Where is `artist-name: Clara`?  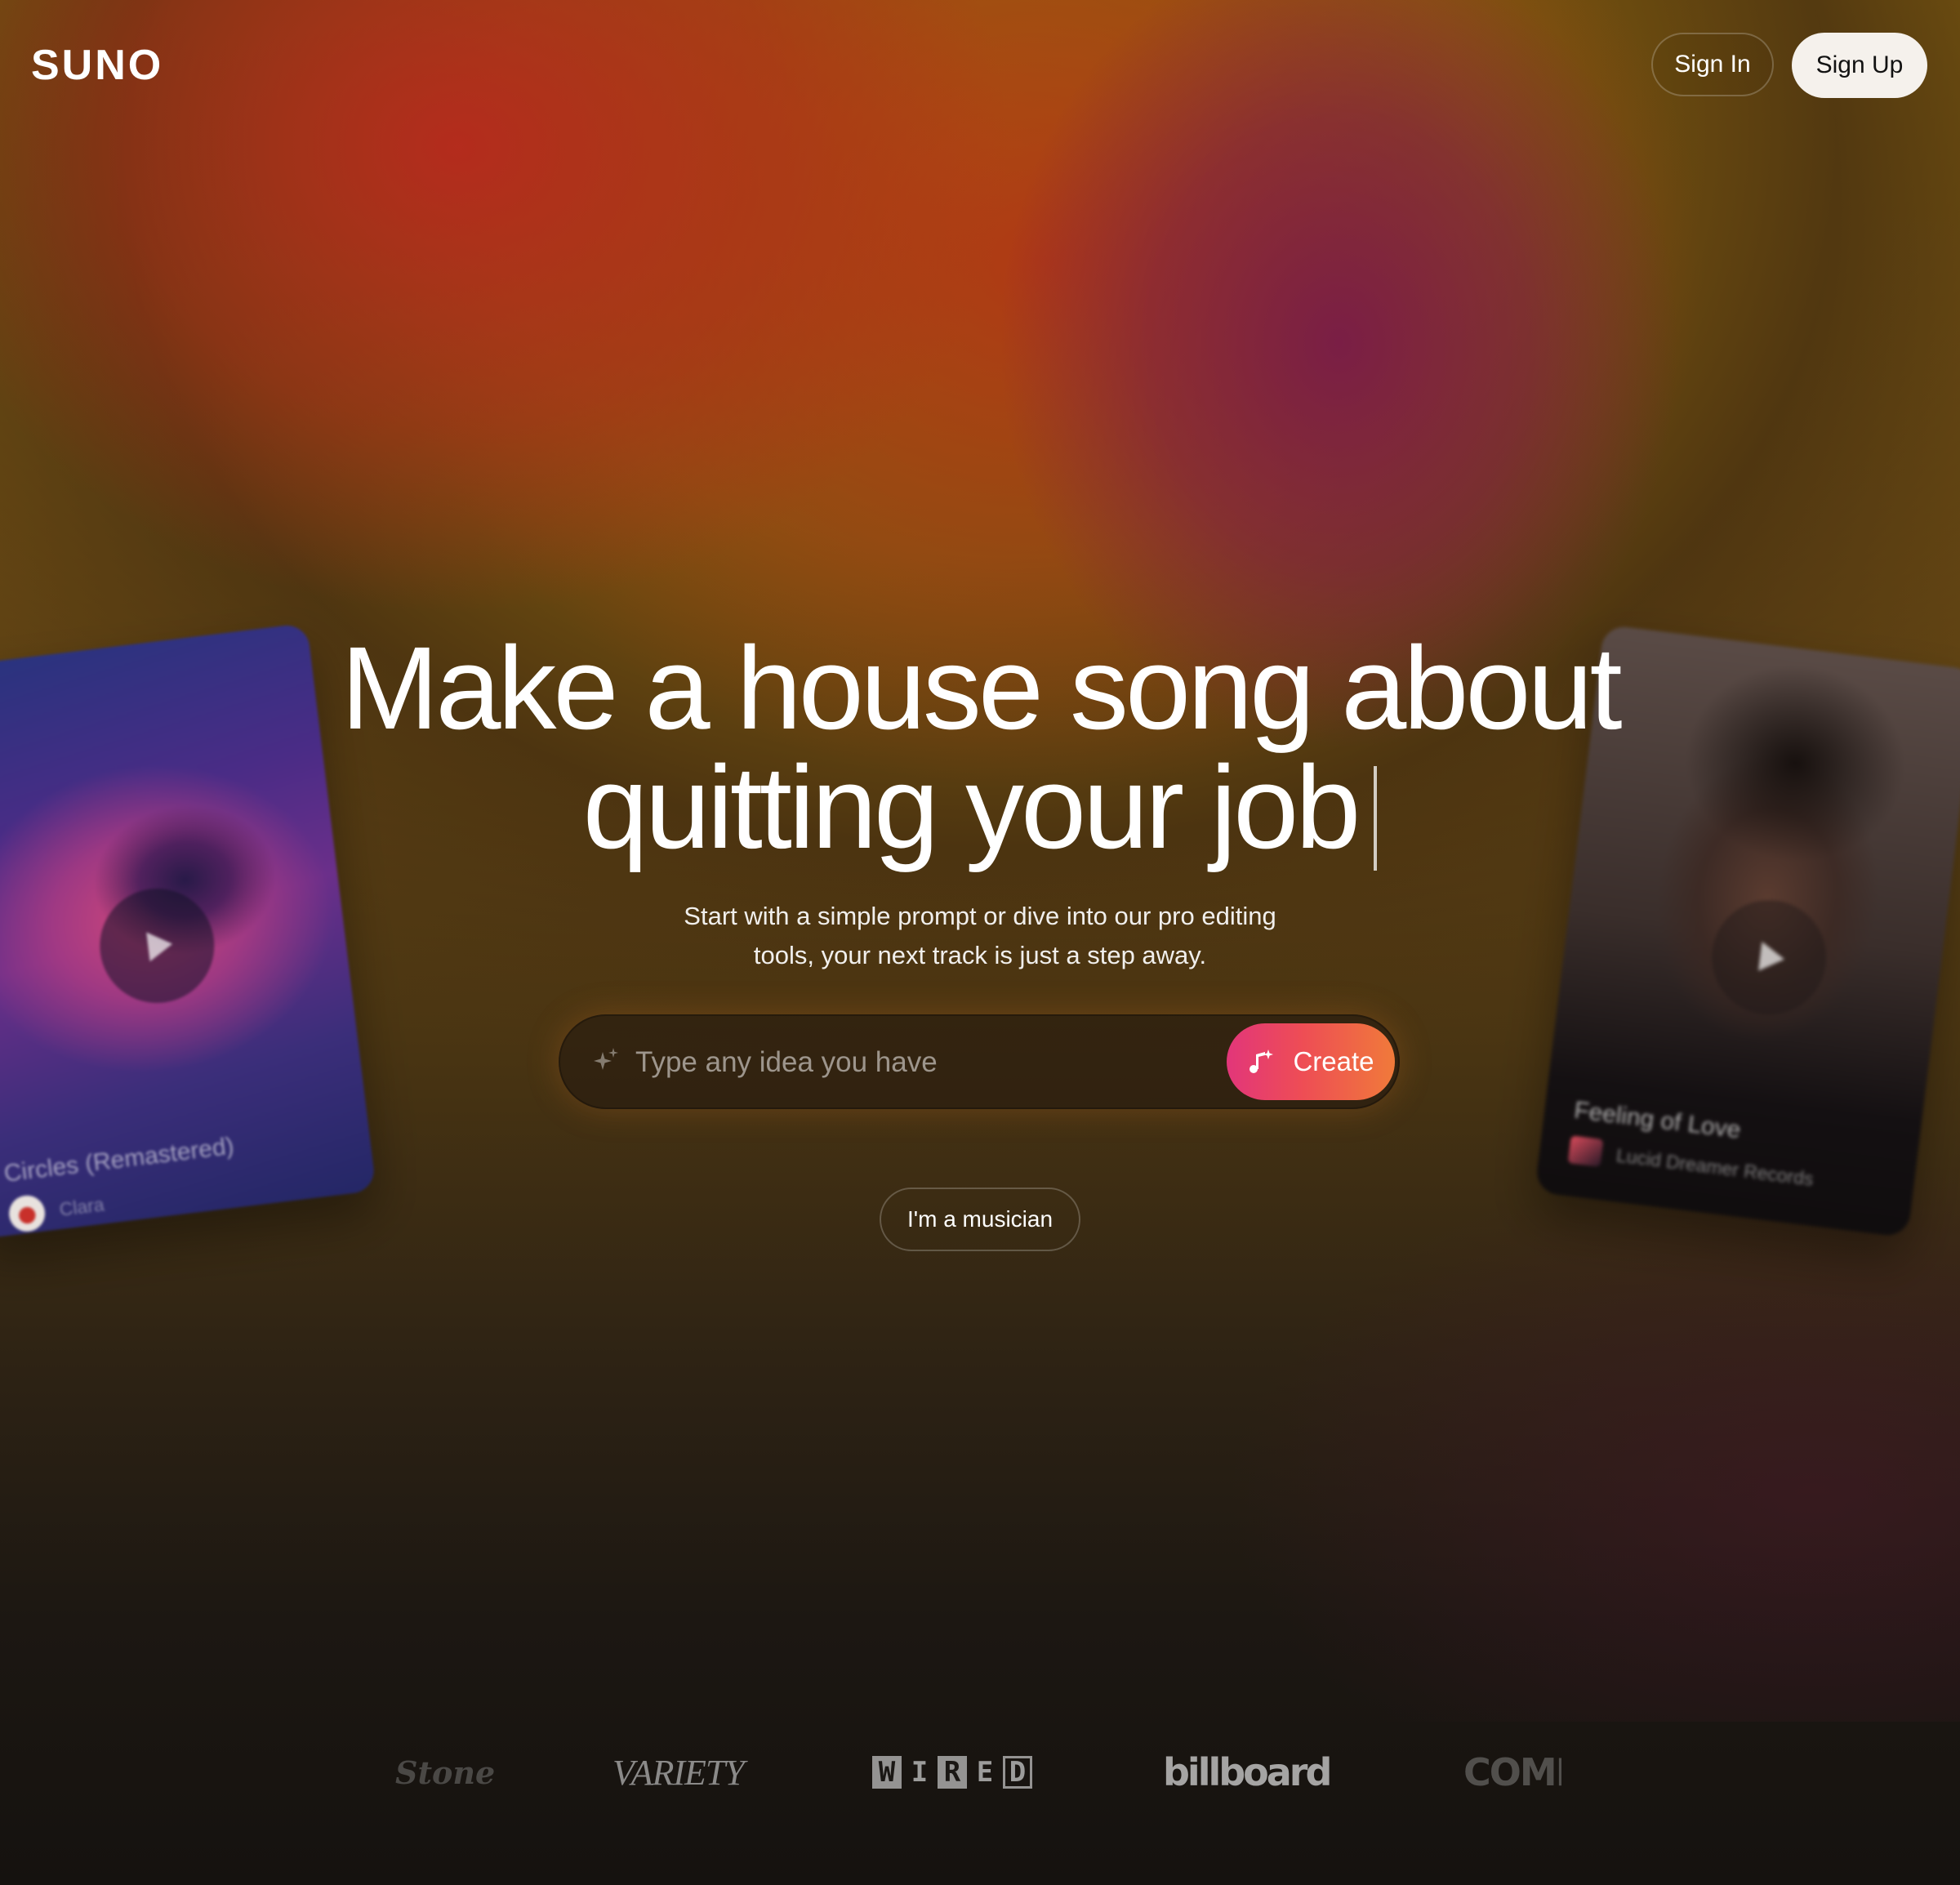
artist-name: Clara is located at coordinates (81, 1206).